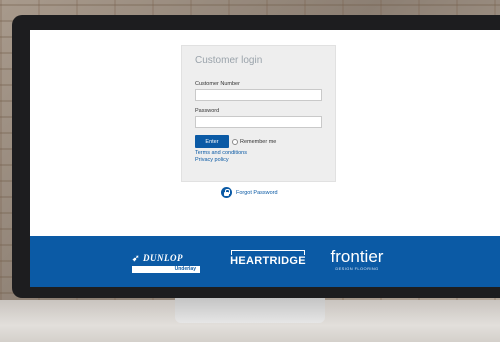 This screenshot has width=500, height=342. Describe the element at coordinates (217, 84) in the screenshot. I see `customer-number-label: Customer Number` at that location.